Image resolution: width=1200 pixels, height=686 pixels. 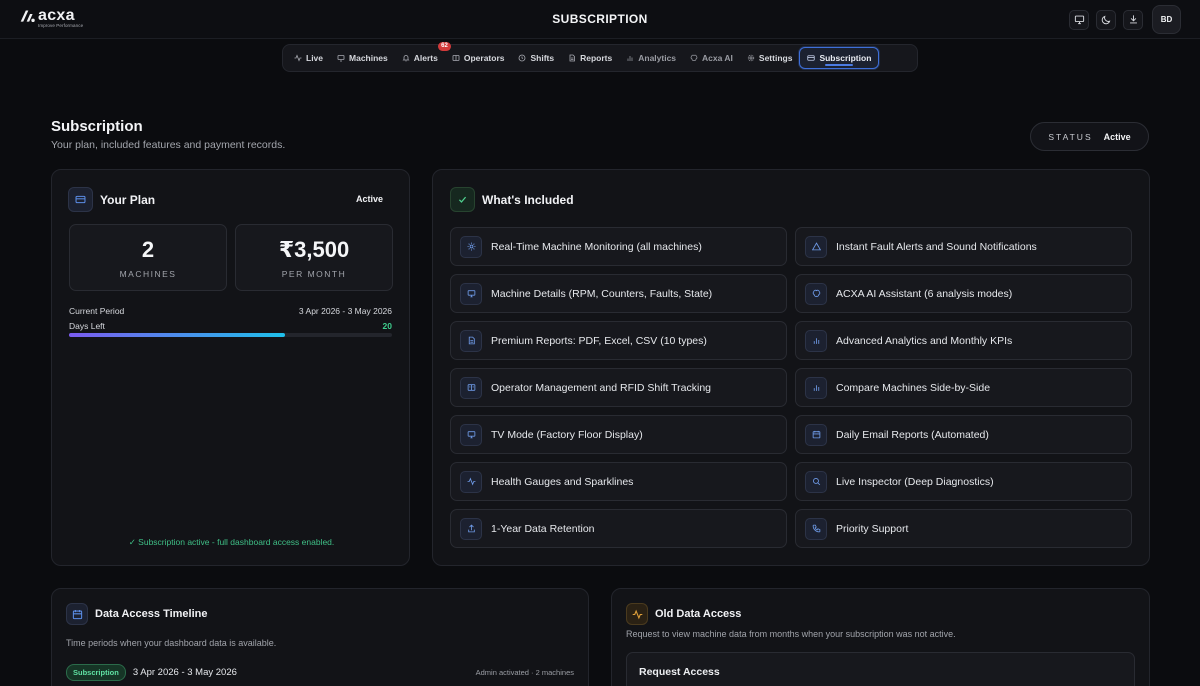 What do you see at coordinates (924, 340) in the screenshot?
I see `feature-label: Advanced Analytics and Monthly KPIs` at bounding box center [924, 340].